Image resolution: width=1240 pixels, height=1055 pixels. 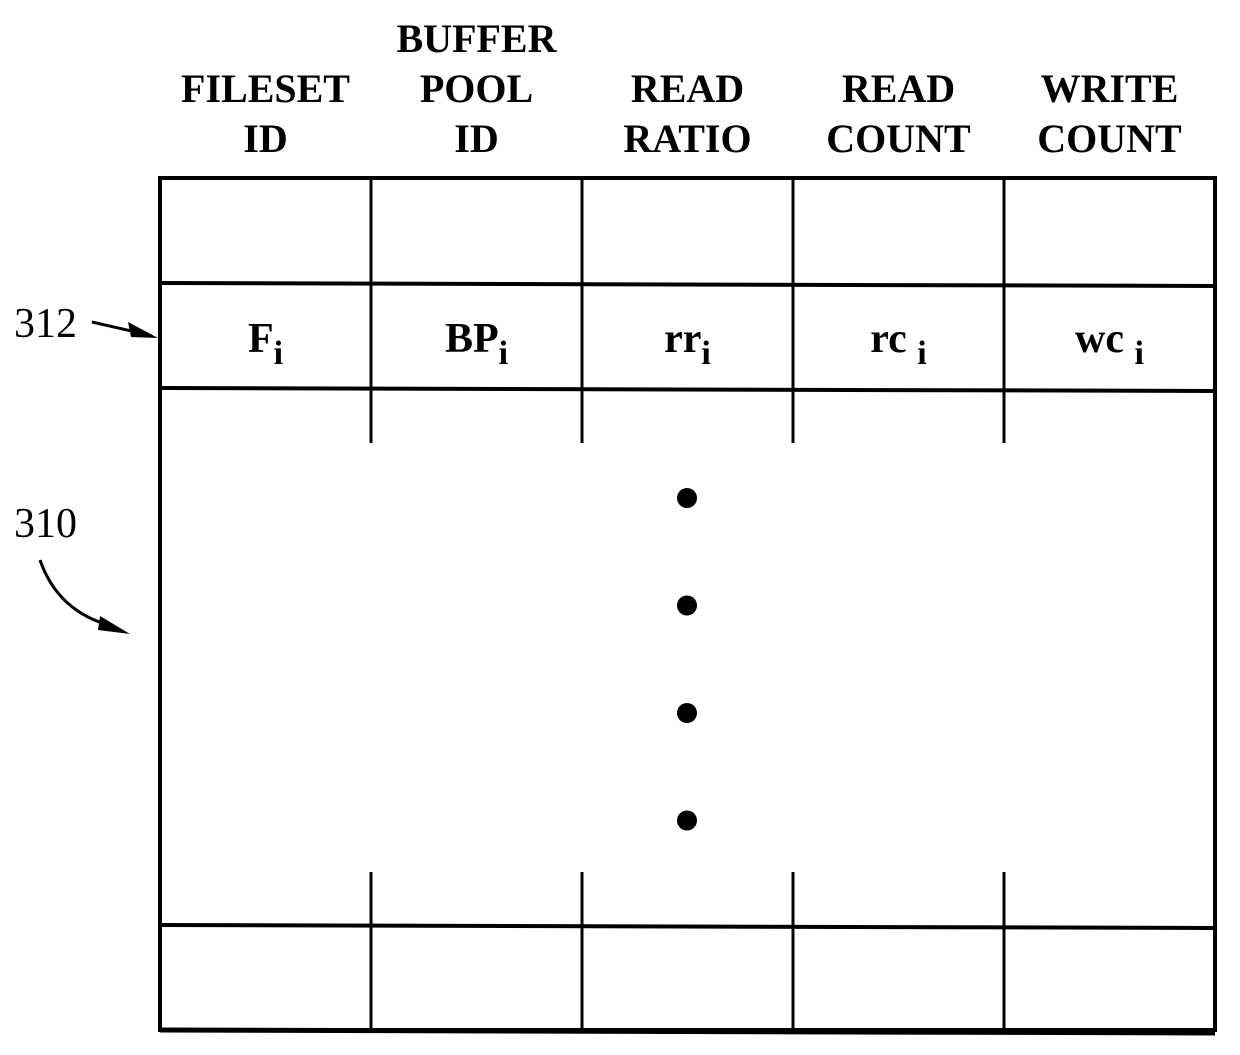 What do you see at coordinates (687, 284) in the screenshot?
I see `row-divider-top` at bounding box center [687, 284].